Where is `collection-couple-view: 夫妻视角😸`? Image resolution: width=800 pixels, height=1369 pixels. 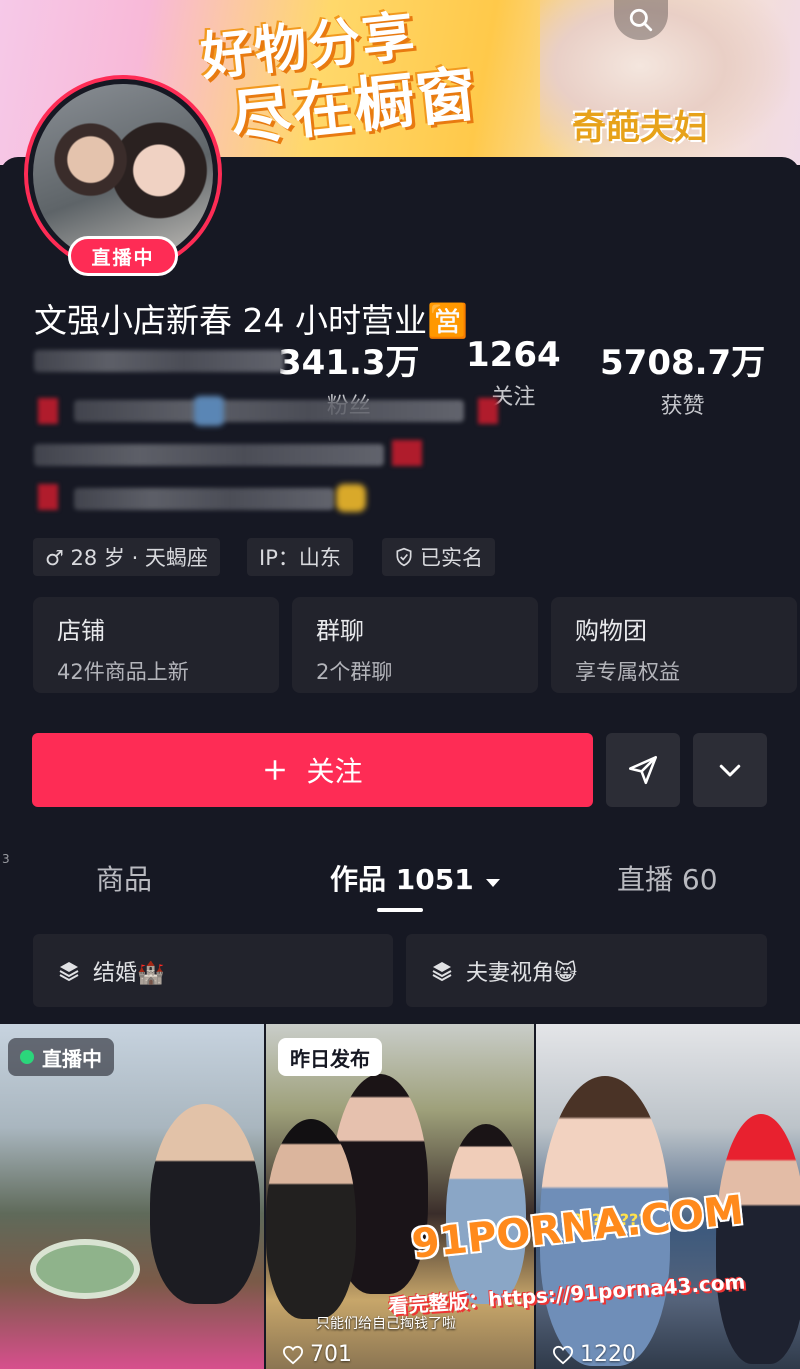
collection-couple-view: 夫妻视角😸 is located at coordinates (586, 970).